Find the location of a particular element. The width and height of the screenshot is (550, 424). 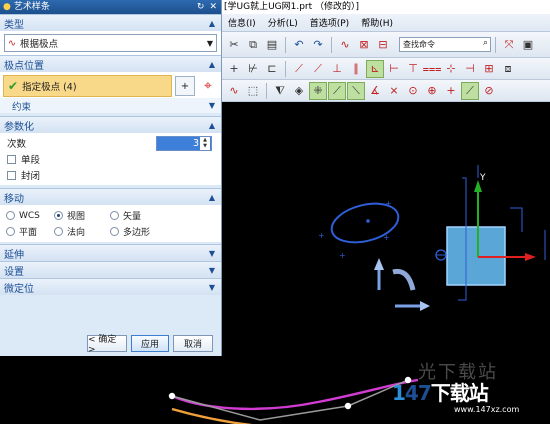

dialog-title-icon: ● is located at coordinates (7, 7).